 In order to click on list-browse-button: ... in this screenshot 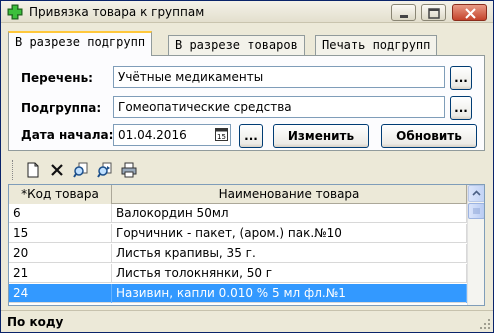, I will do `click(461, 78)`.